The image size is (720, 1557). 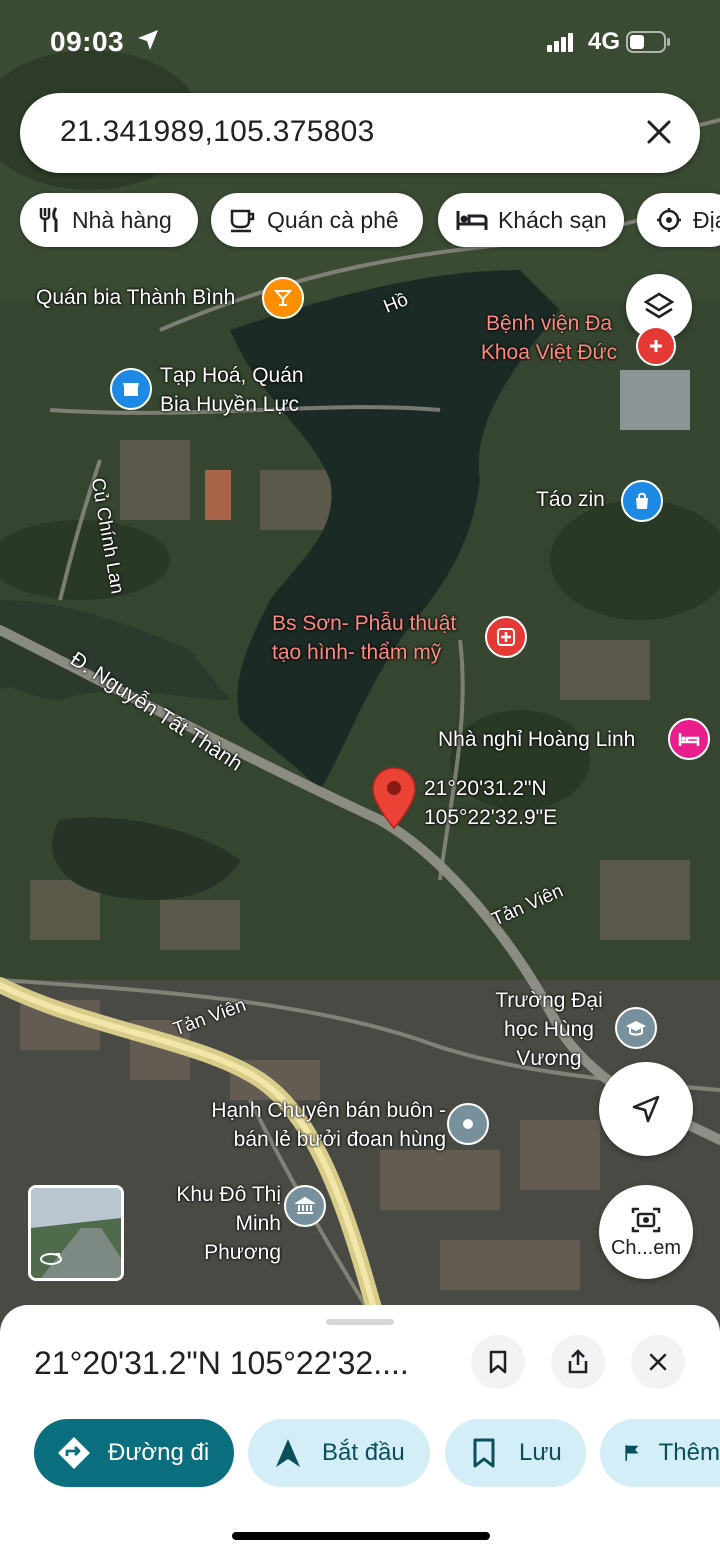 I want to click on poi-label: Khu Đô Thị Minh Phương, so click(x=218, y=1223).